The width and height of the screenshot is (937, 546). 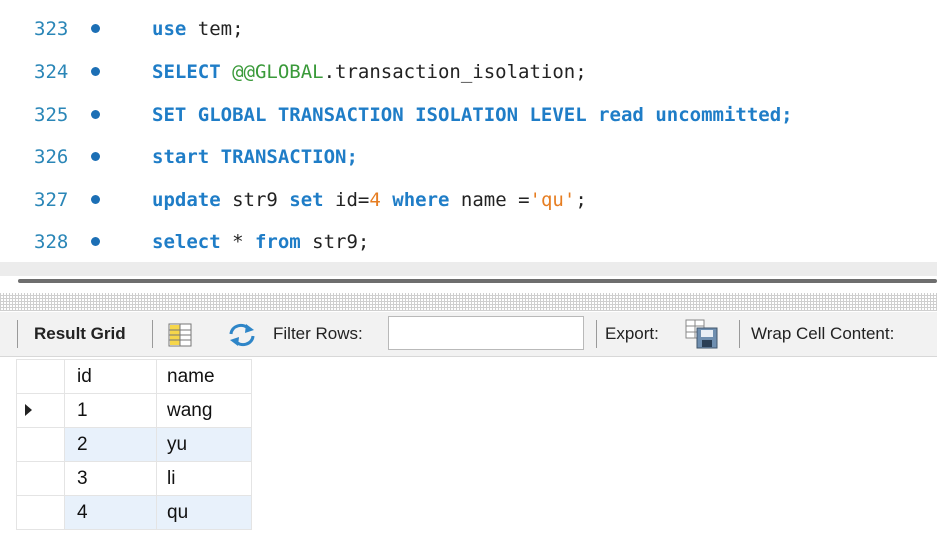 What do you see at coordinates (346, 200) in the screenshot?
I see `code-token: id=` at bounding box center [346, 200].